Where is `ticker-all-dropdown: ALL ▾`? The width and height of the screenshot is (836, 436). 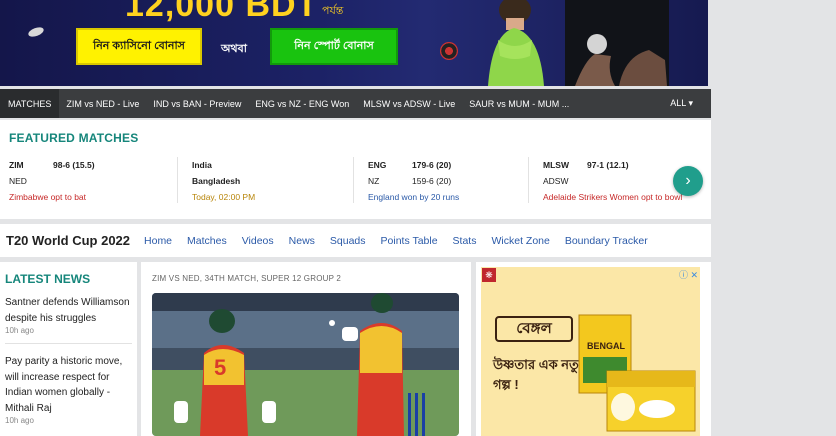
ticker-all-dropdown: ALL ▾ is located at coordinates (681, 103).